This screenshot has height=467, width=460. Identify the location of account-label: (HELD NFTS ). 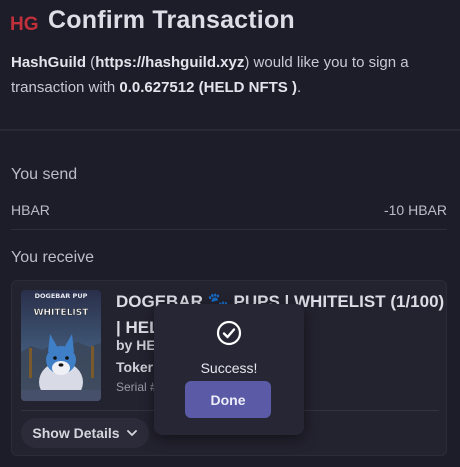
(247, 87).